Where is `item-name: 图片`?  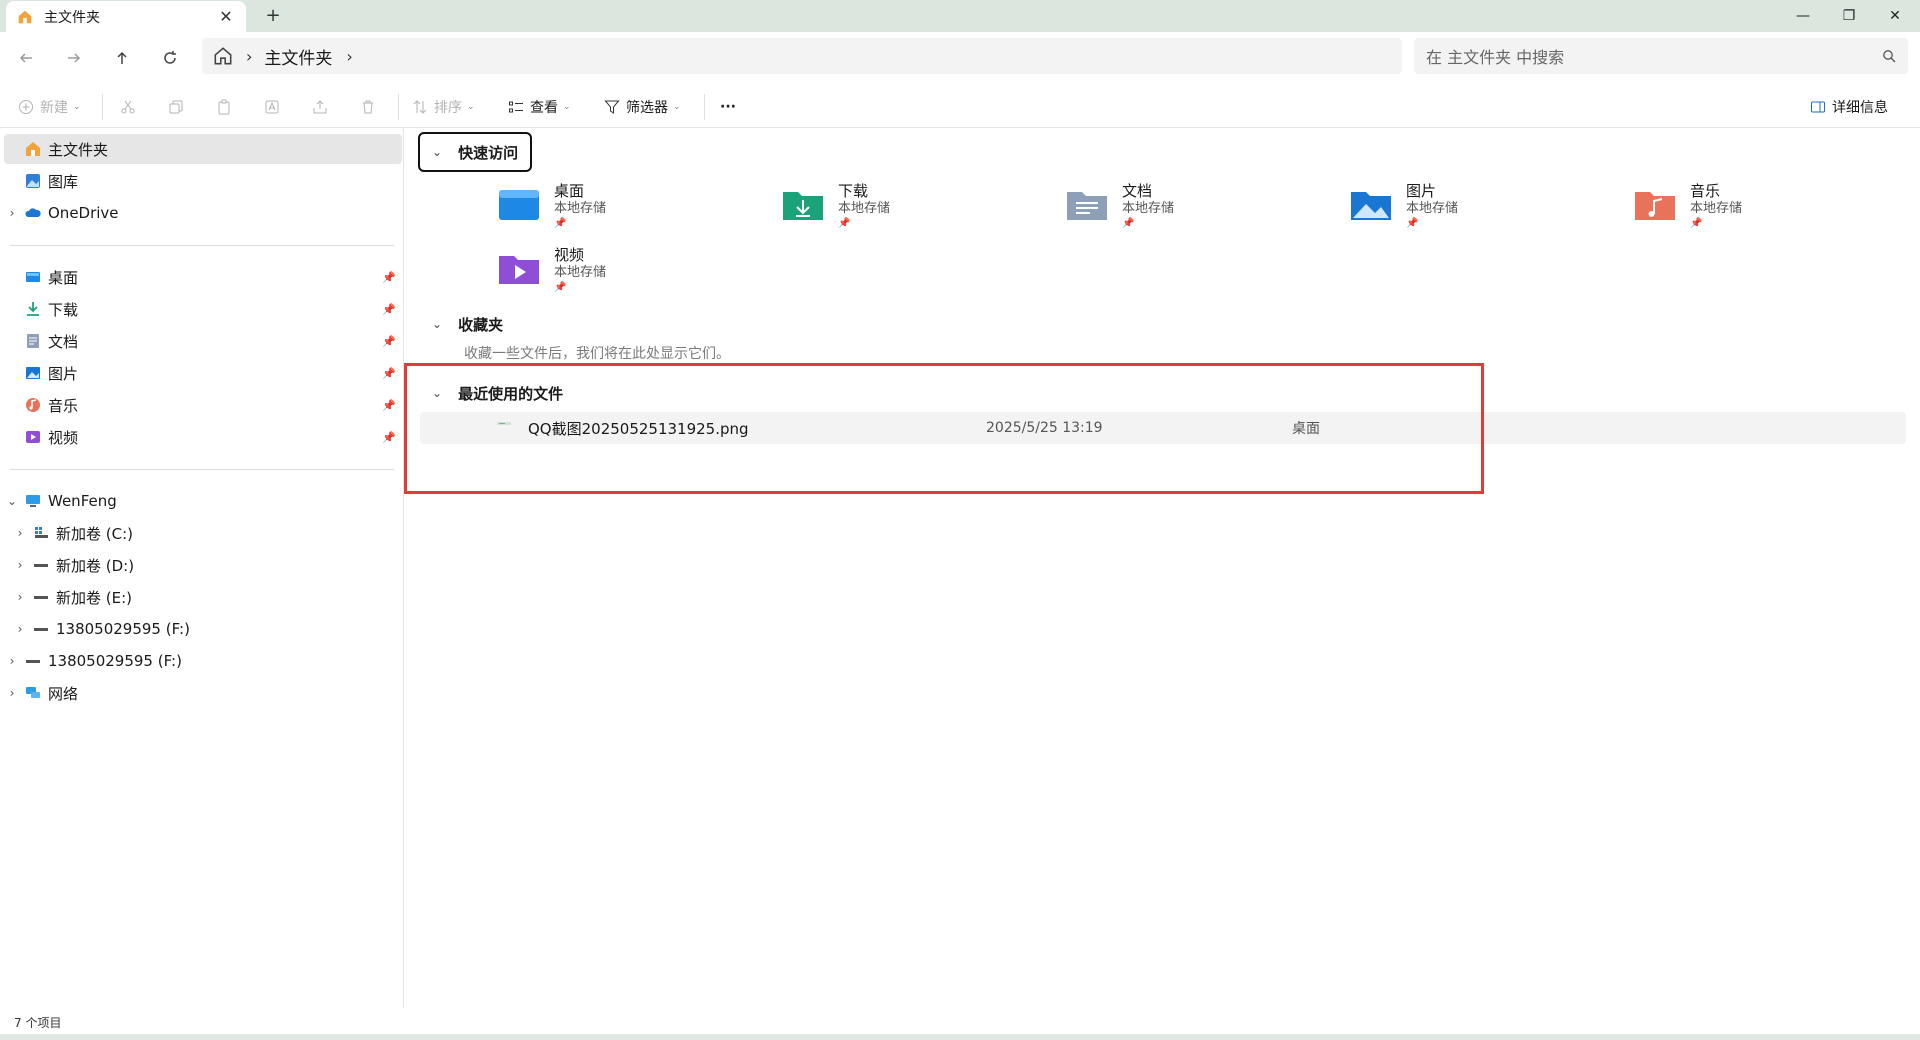 item-name: 图片 is located at coordinates (1421, 191).